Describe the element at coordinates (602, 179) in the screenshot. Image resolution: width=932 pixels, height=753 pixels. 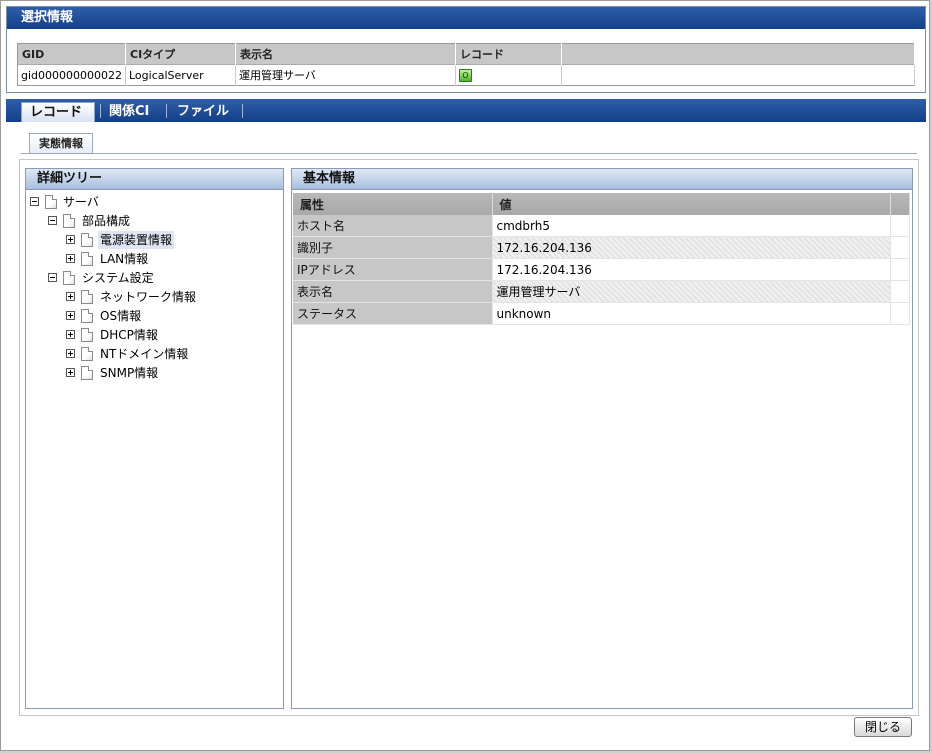
I see `basic-info-title: 基本情報` at that location.